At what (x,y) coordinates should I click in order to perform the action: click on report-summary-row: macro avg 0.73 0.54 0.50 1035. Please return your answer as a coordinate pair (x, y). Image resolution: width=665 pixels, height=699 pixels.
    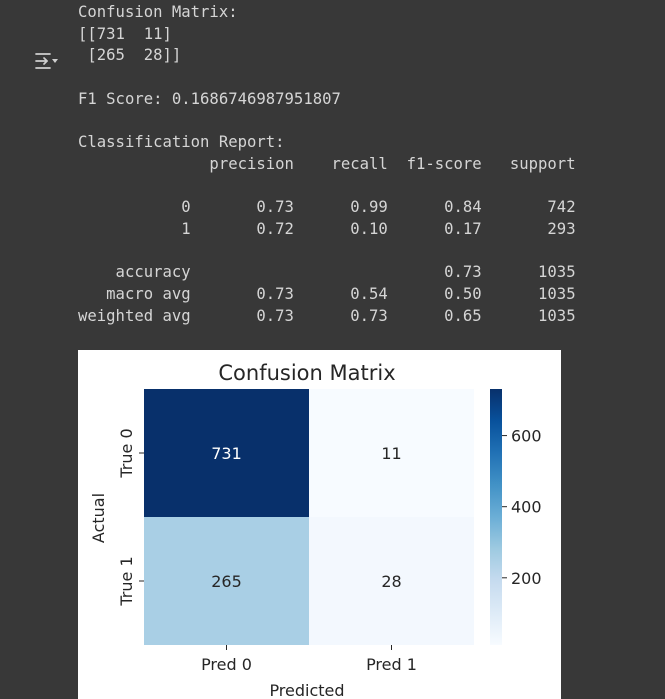
    Looking at the image, I should click on (327, 293).